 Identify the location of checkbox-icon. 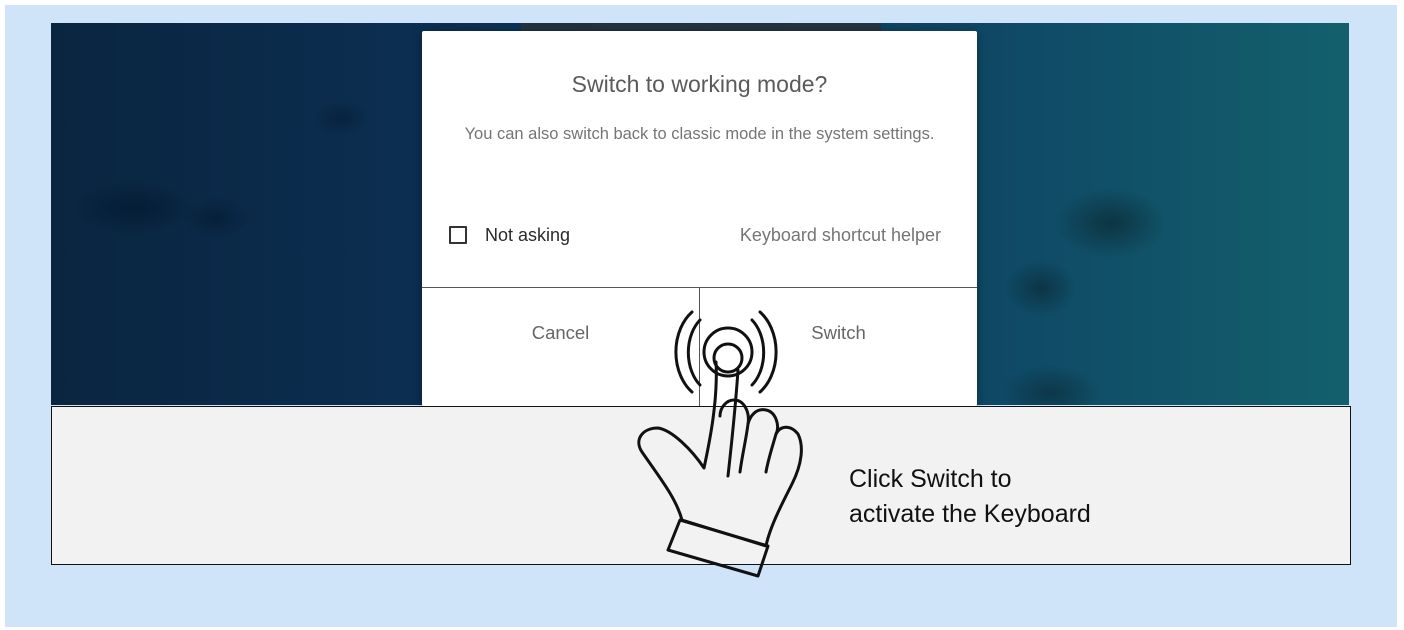
(458, 235).